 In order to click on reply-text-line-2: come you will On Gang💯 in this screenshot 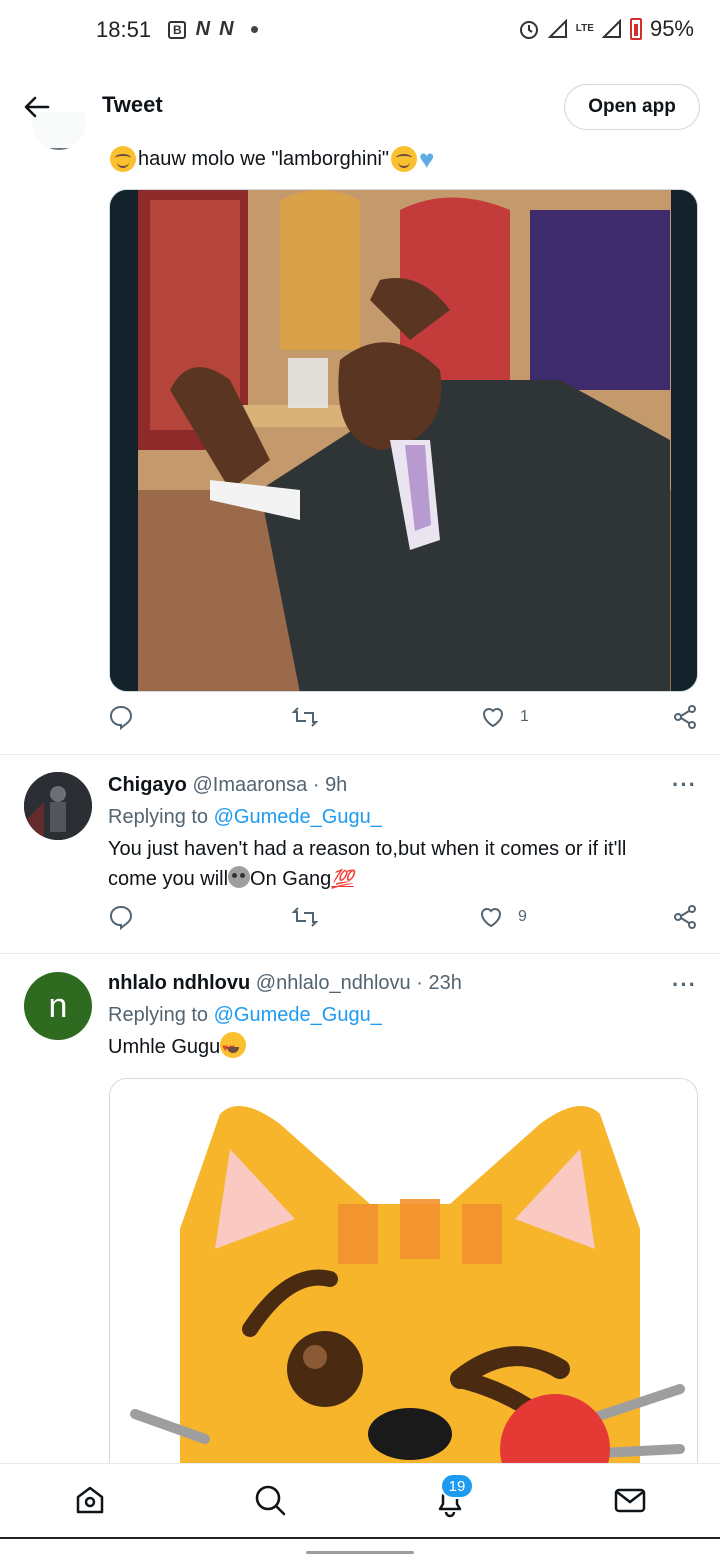, I will do `click(398, 879)`.